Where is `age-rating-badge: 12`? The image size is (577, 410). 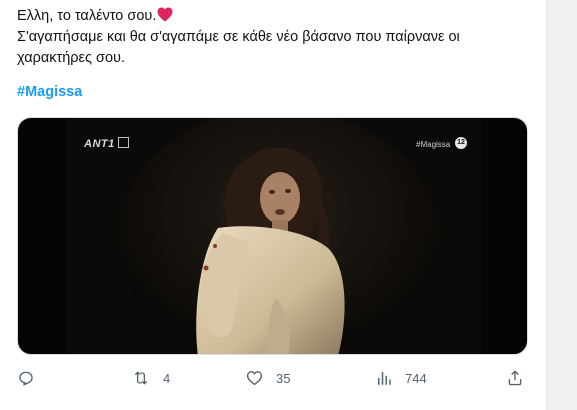
age-rating-badge: 12 is located at coordinates (461, 143).